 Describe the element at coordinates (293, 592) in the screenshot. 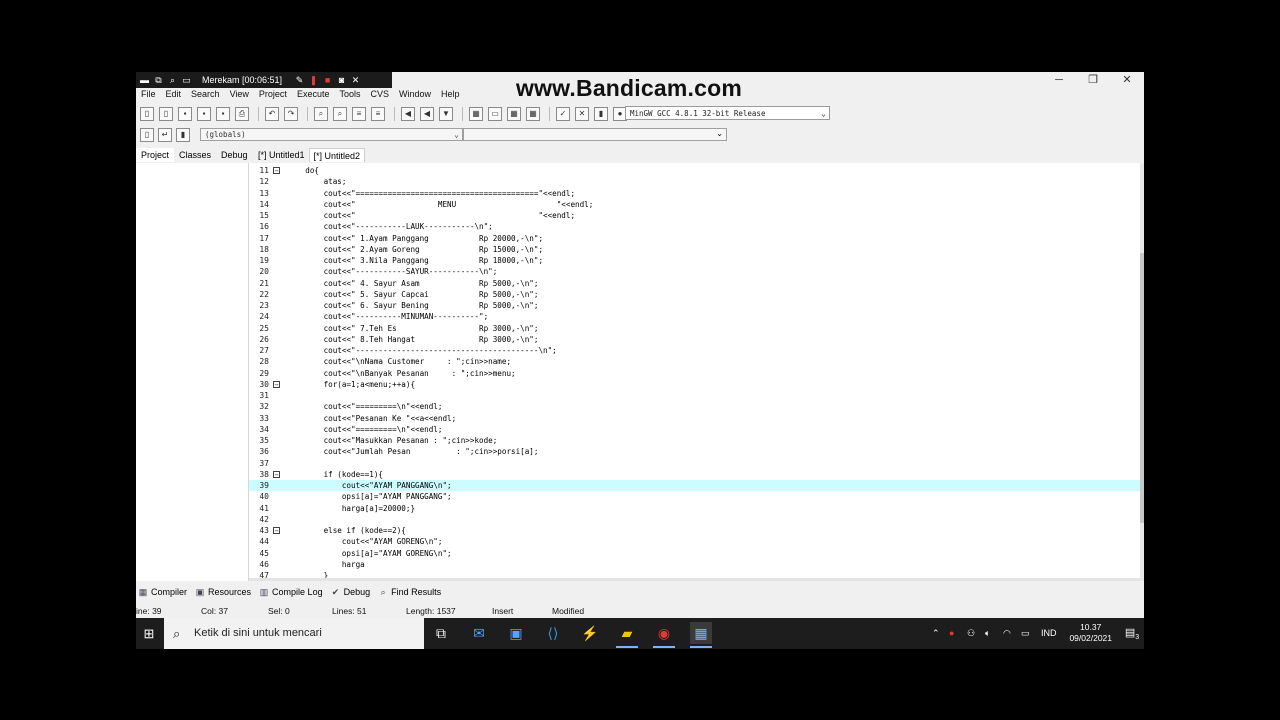

I see `bottom-tab-compile-log: ▥ Compile Log` at that location.